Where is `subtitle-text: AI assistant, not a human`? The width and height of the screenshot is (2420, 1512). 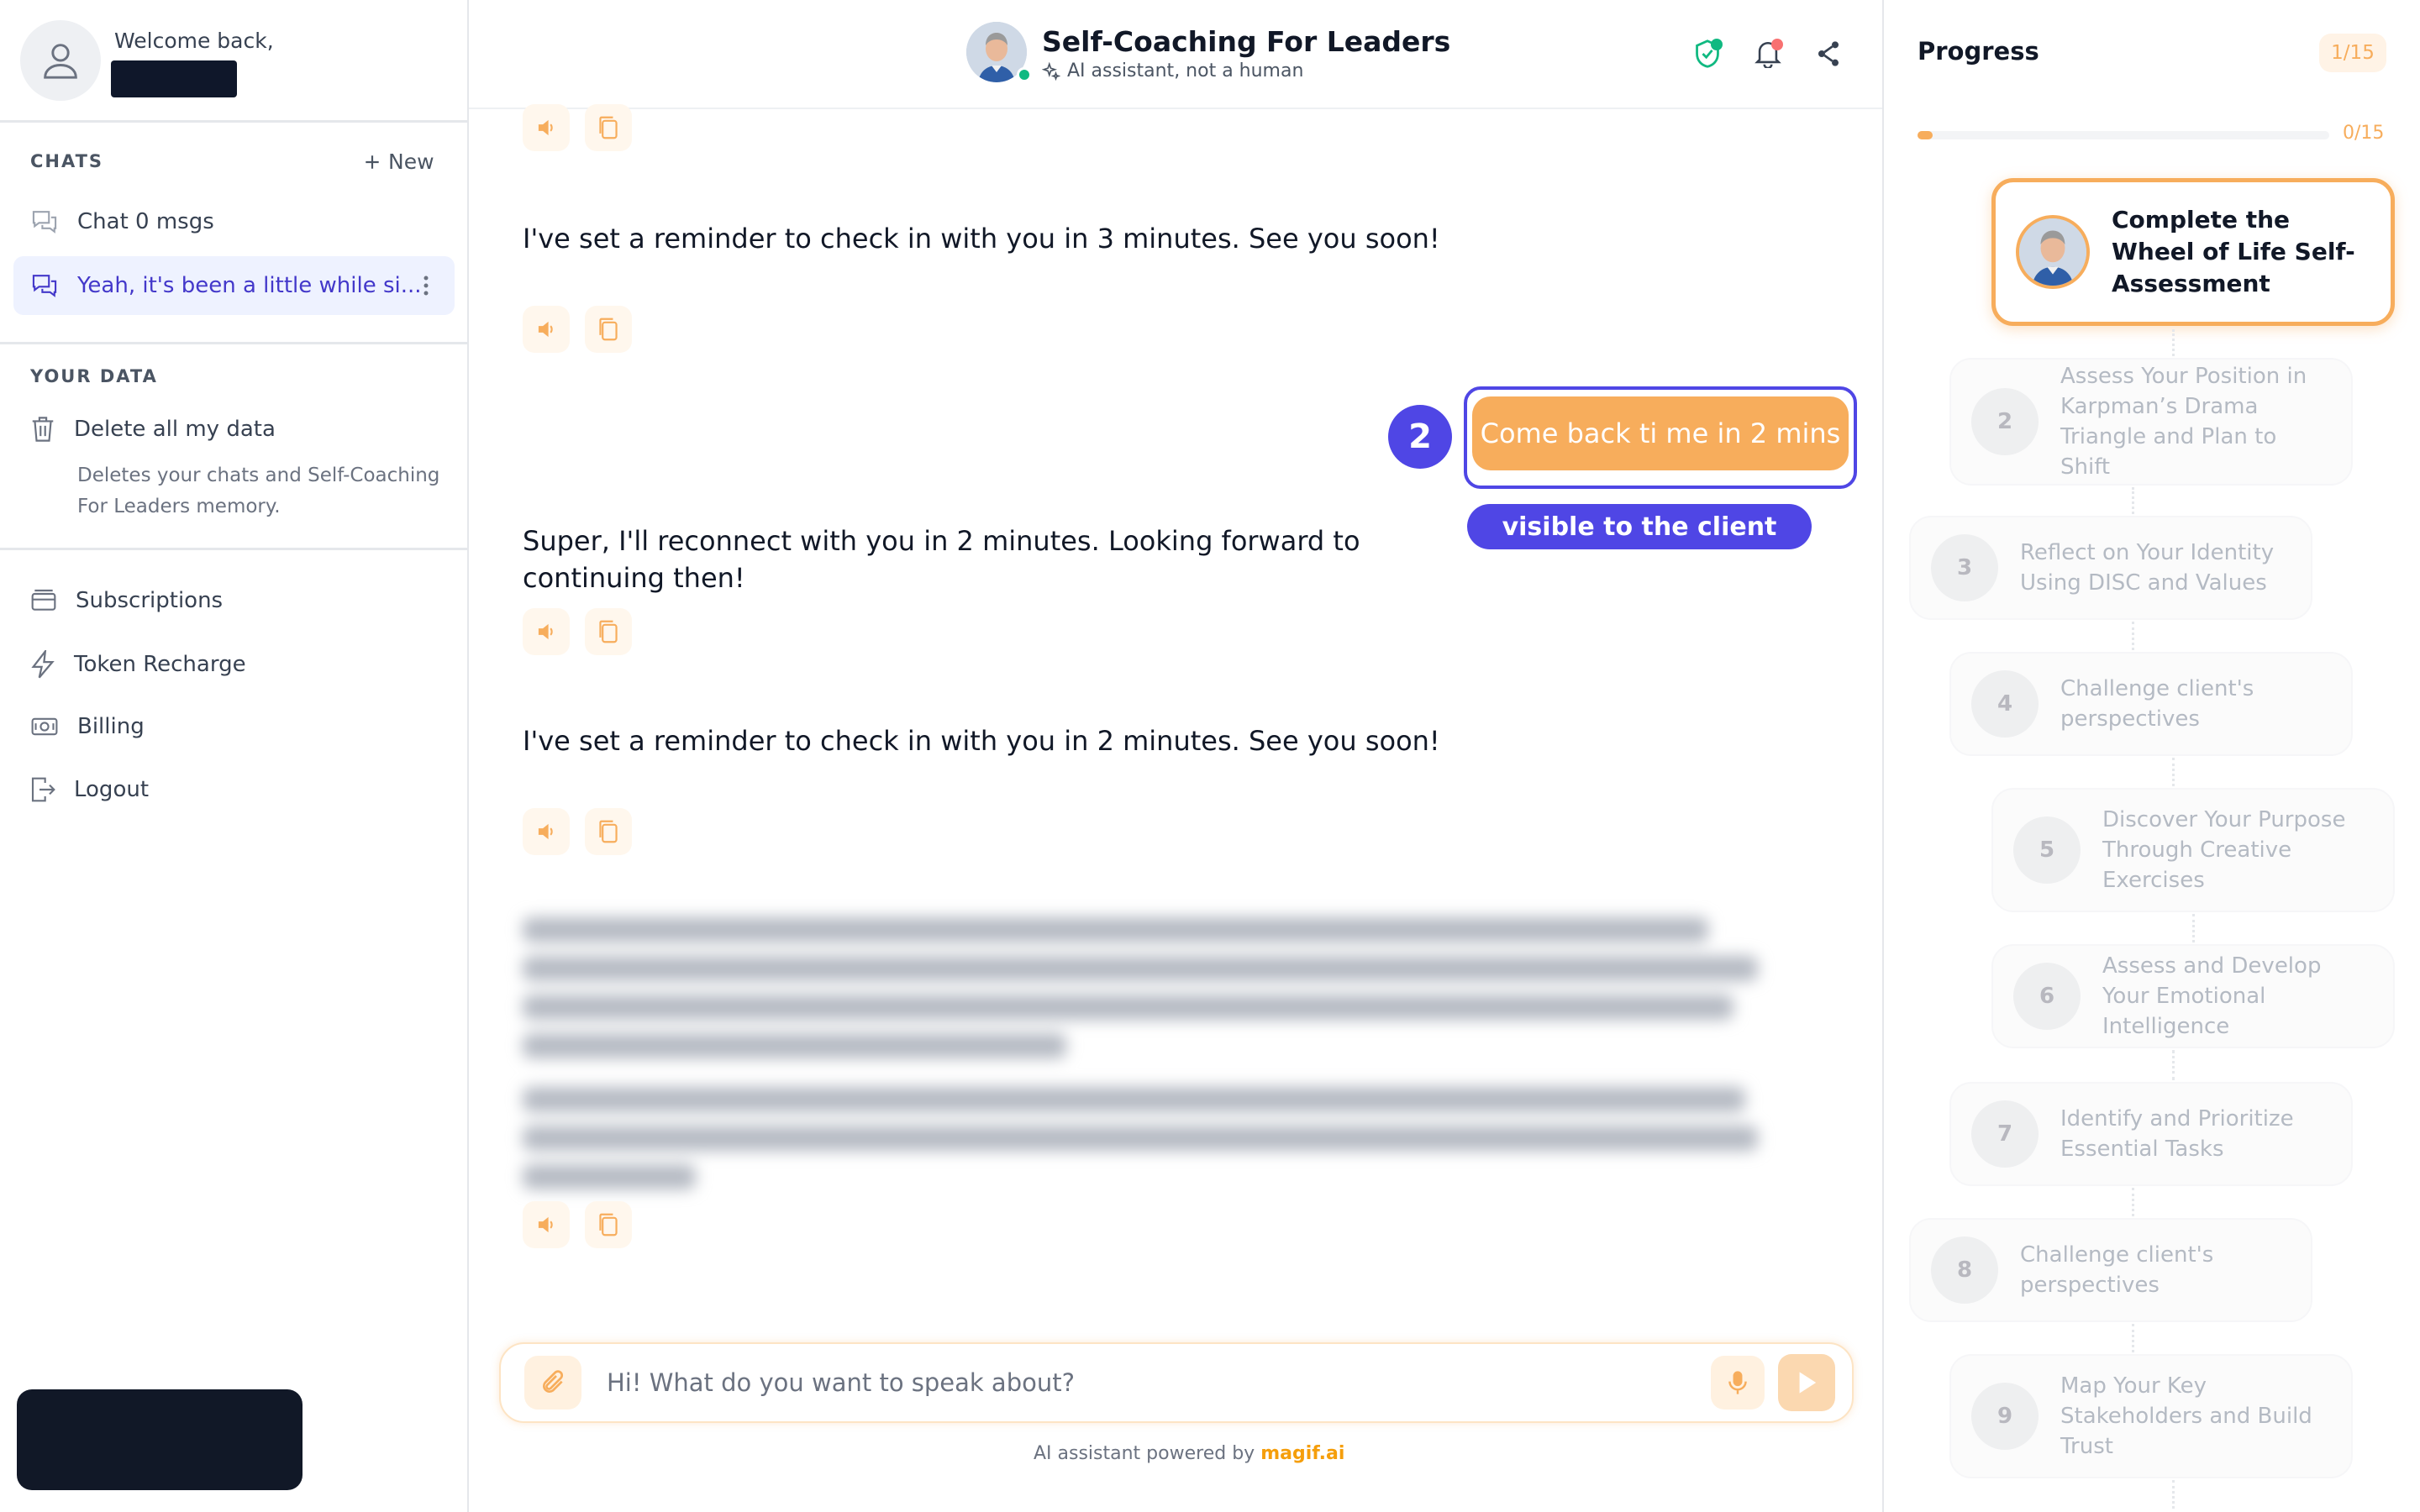 subtitle-text: AI assistant, not a human is located at coordinates (1185, 70).